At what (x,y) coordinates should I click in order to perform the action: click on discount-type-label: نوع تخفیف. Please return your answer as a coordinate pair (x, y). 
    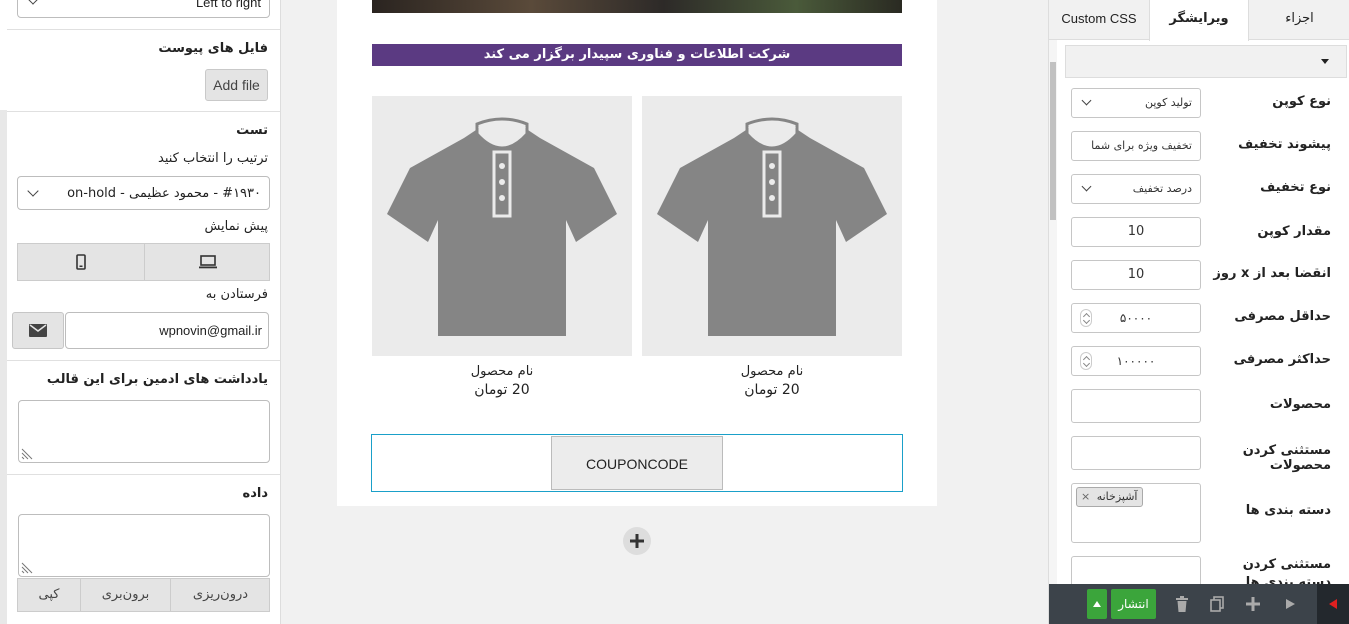
    Looking at the image, I should click on (1295, 187).